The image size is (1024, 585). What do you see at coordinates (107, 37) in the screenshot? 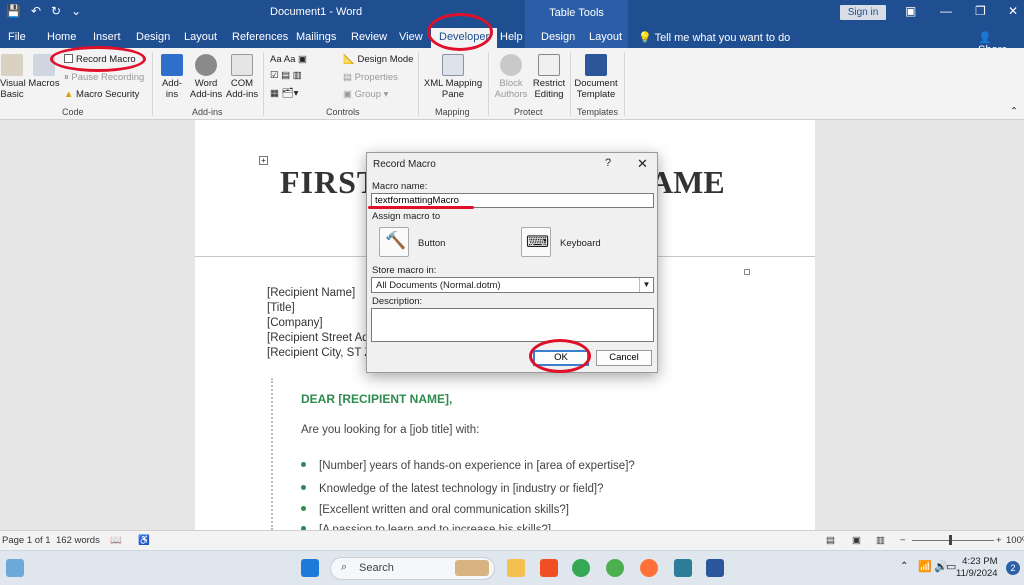
I see `tab-insert: Insert` at bounding box center [107, 37].